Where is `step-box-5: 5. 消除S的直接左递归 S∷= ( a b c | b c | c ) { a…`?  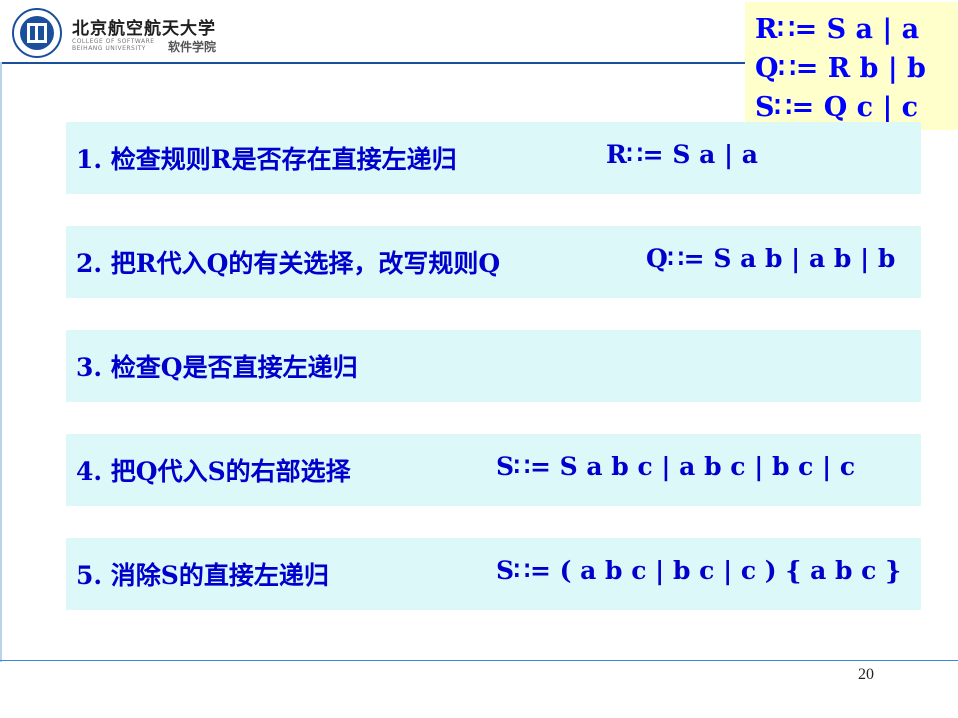 step-box-5: 5. 消除S的直接左递归 S∷= ( a b c | b c | c ) { a… is located at coordinates (493, 574).